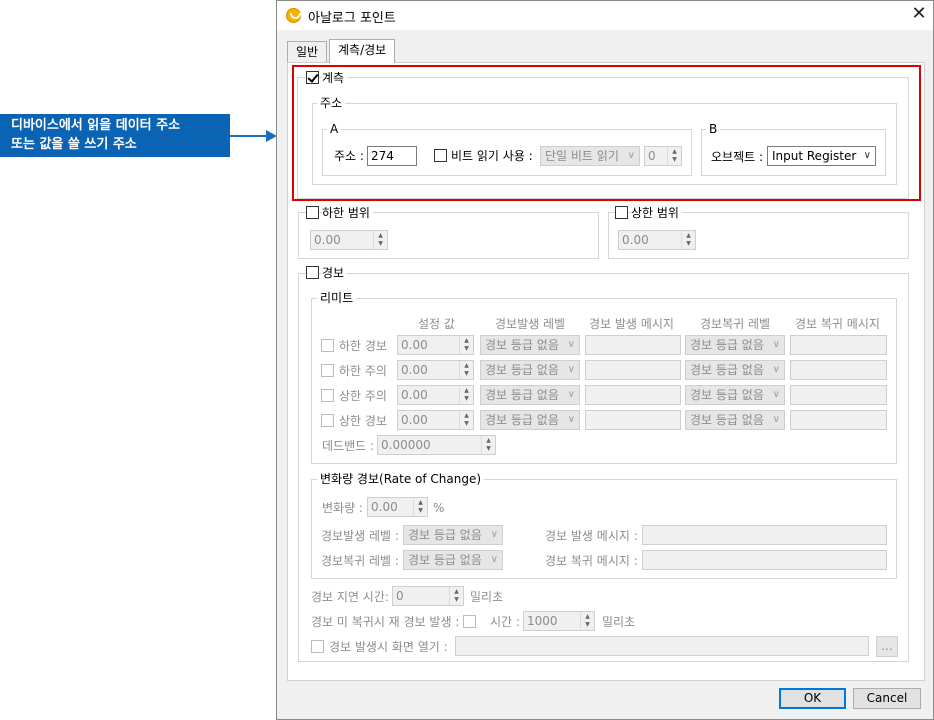 This screenshot has height=720, width=934. I want to click on deadband-value: 0.00000, so click(406, 445).